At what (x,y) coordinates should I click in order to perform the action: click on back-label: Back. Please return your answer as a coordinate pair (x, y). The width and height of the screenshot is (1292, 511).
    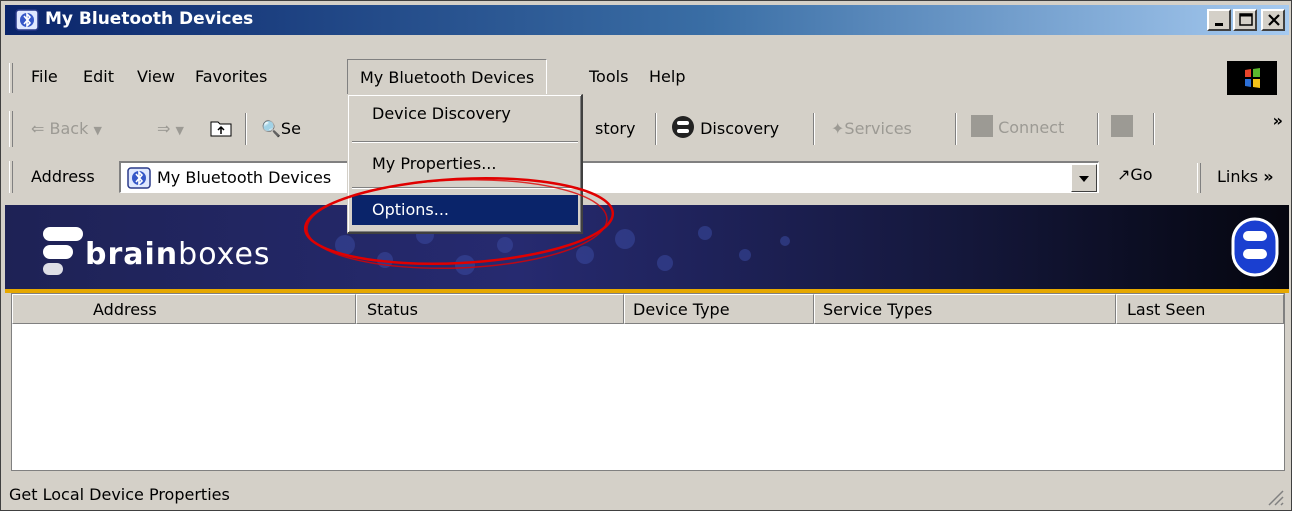
    Looking at the image, I should click on (69, 128).